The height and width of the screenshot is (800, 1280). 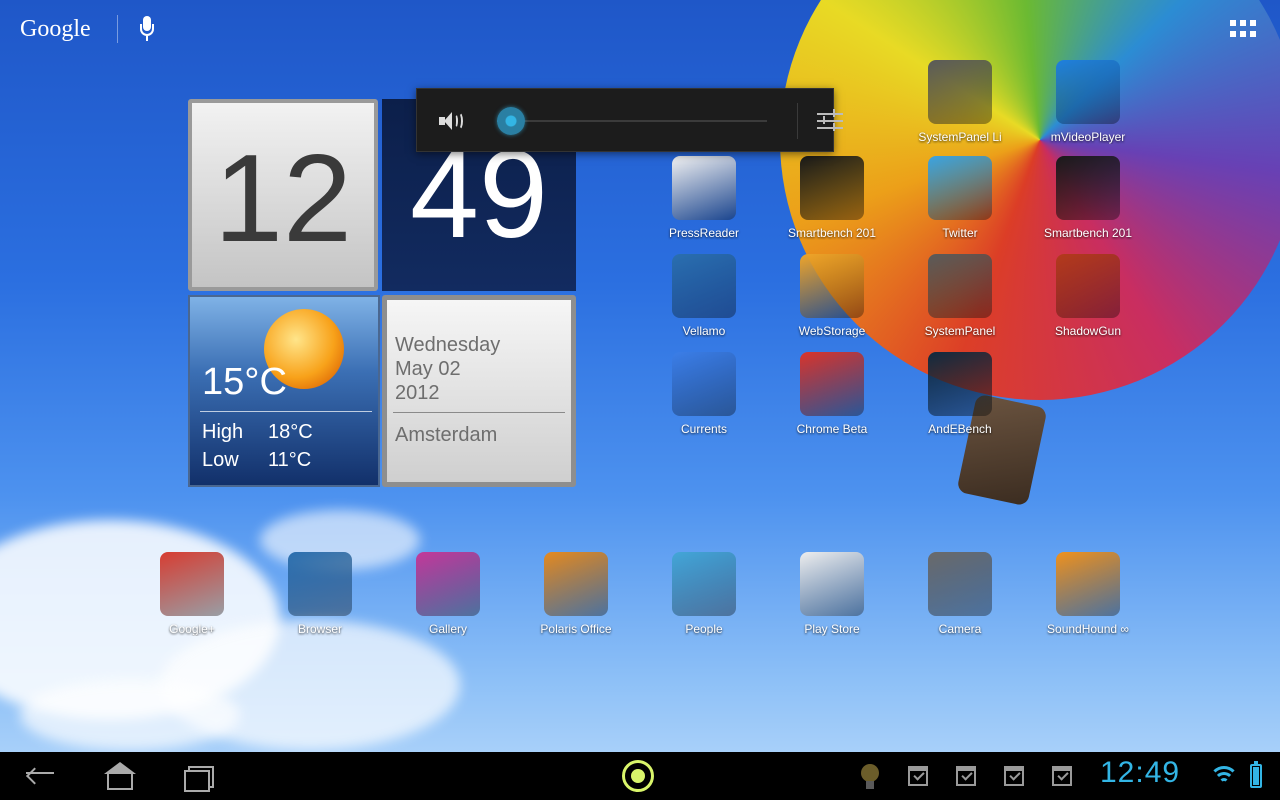 I want to click on high-value: 18°C, so click(x=290, y=432).